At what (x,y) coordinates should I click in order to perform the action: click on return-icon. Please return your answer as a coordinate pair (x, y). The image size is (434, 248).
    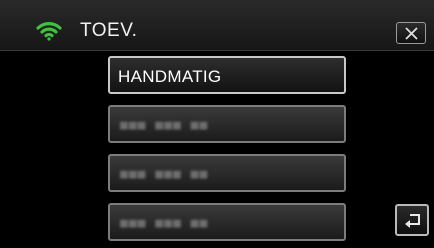
    Looking at the image, I should click on (412, 221).